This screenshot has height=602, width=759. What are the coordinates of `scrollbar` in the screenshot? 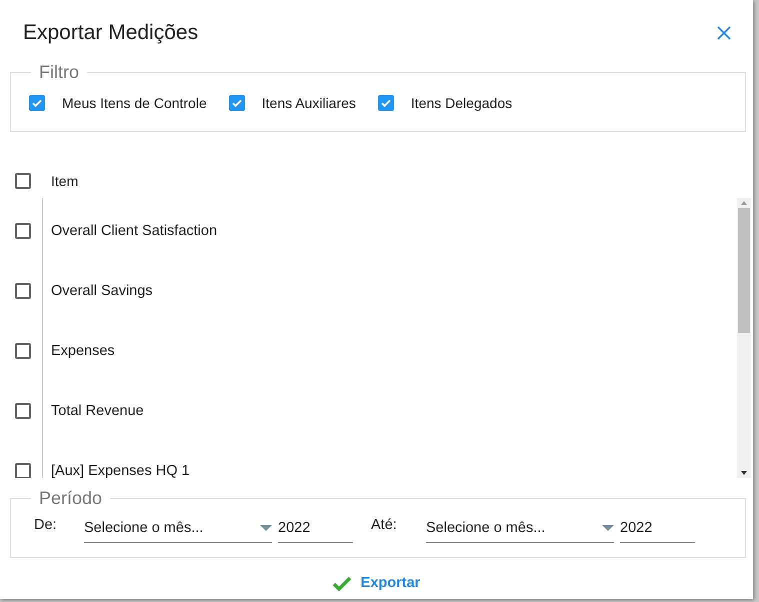 It's located at (744, 338).